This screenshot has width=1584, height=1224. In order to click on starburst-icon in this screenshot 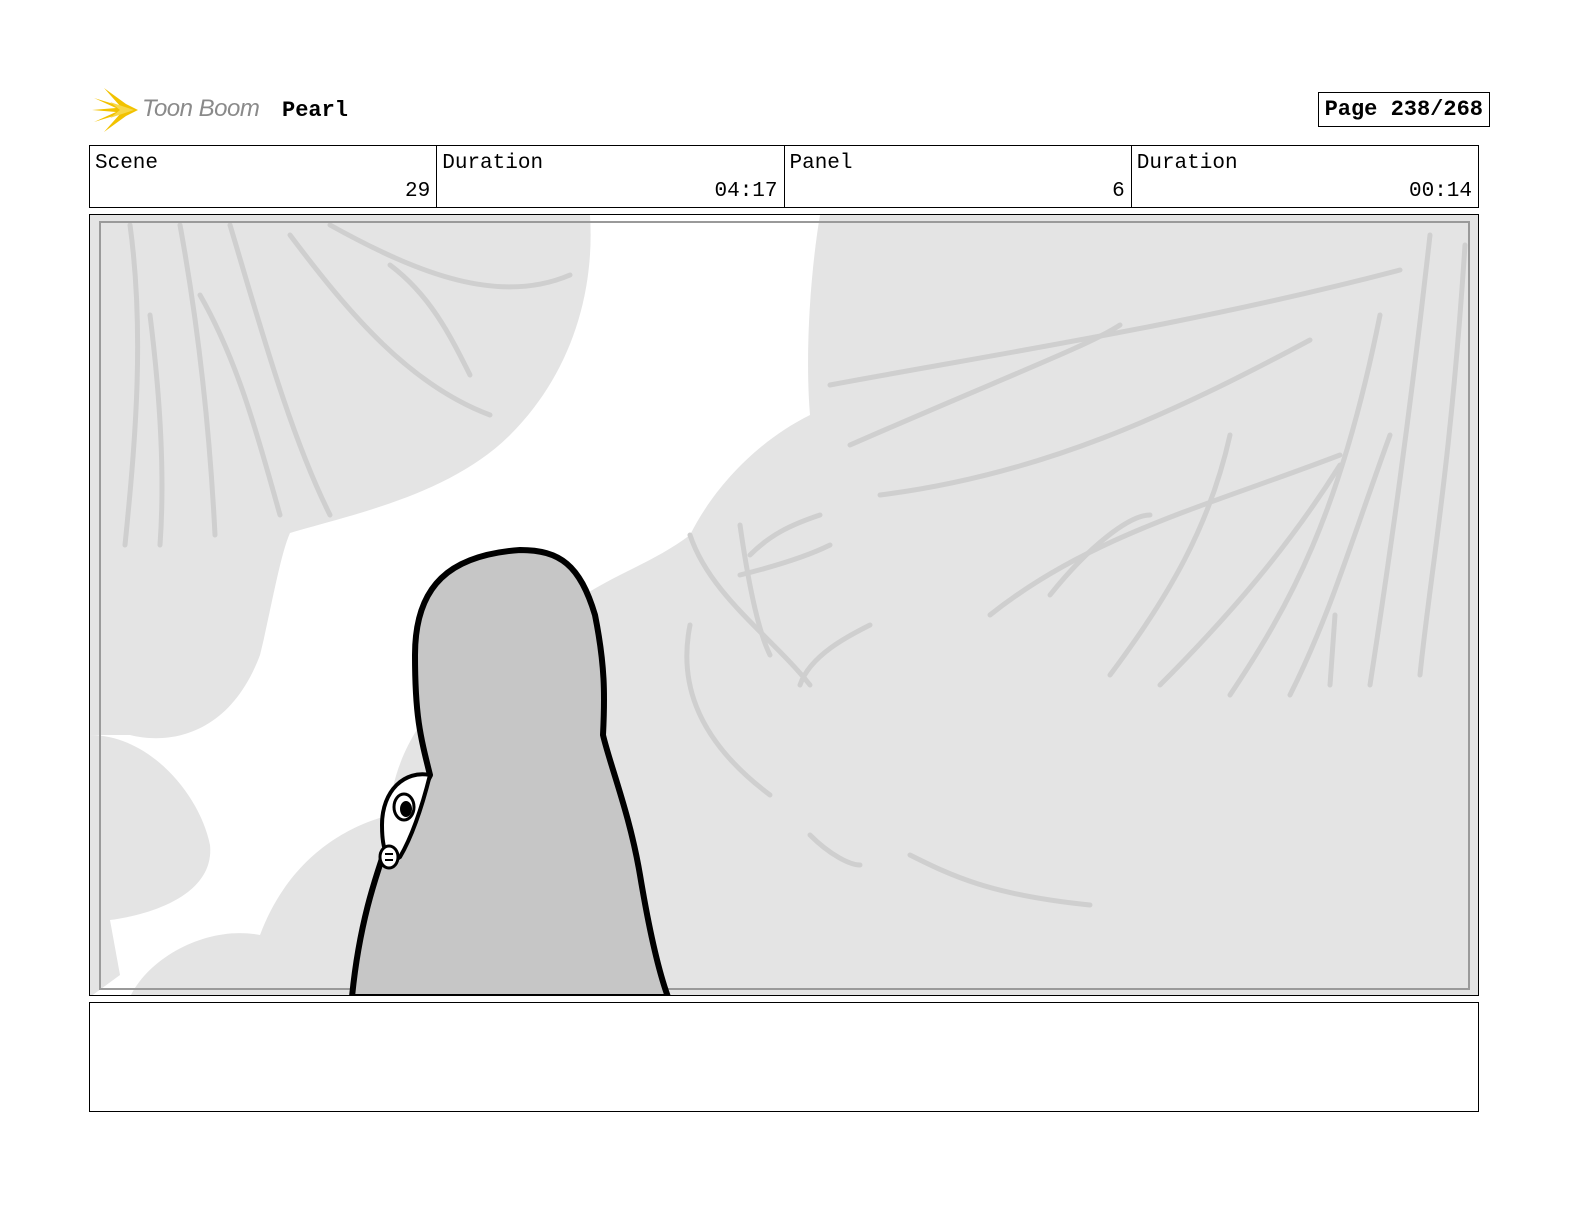, I will do `click(115, 110)`.